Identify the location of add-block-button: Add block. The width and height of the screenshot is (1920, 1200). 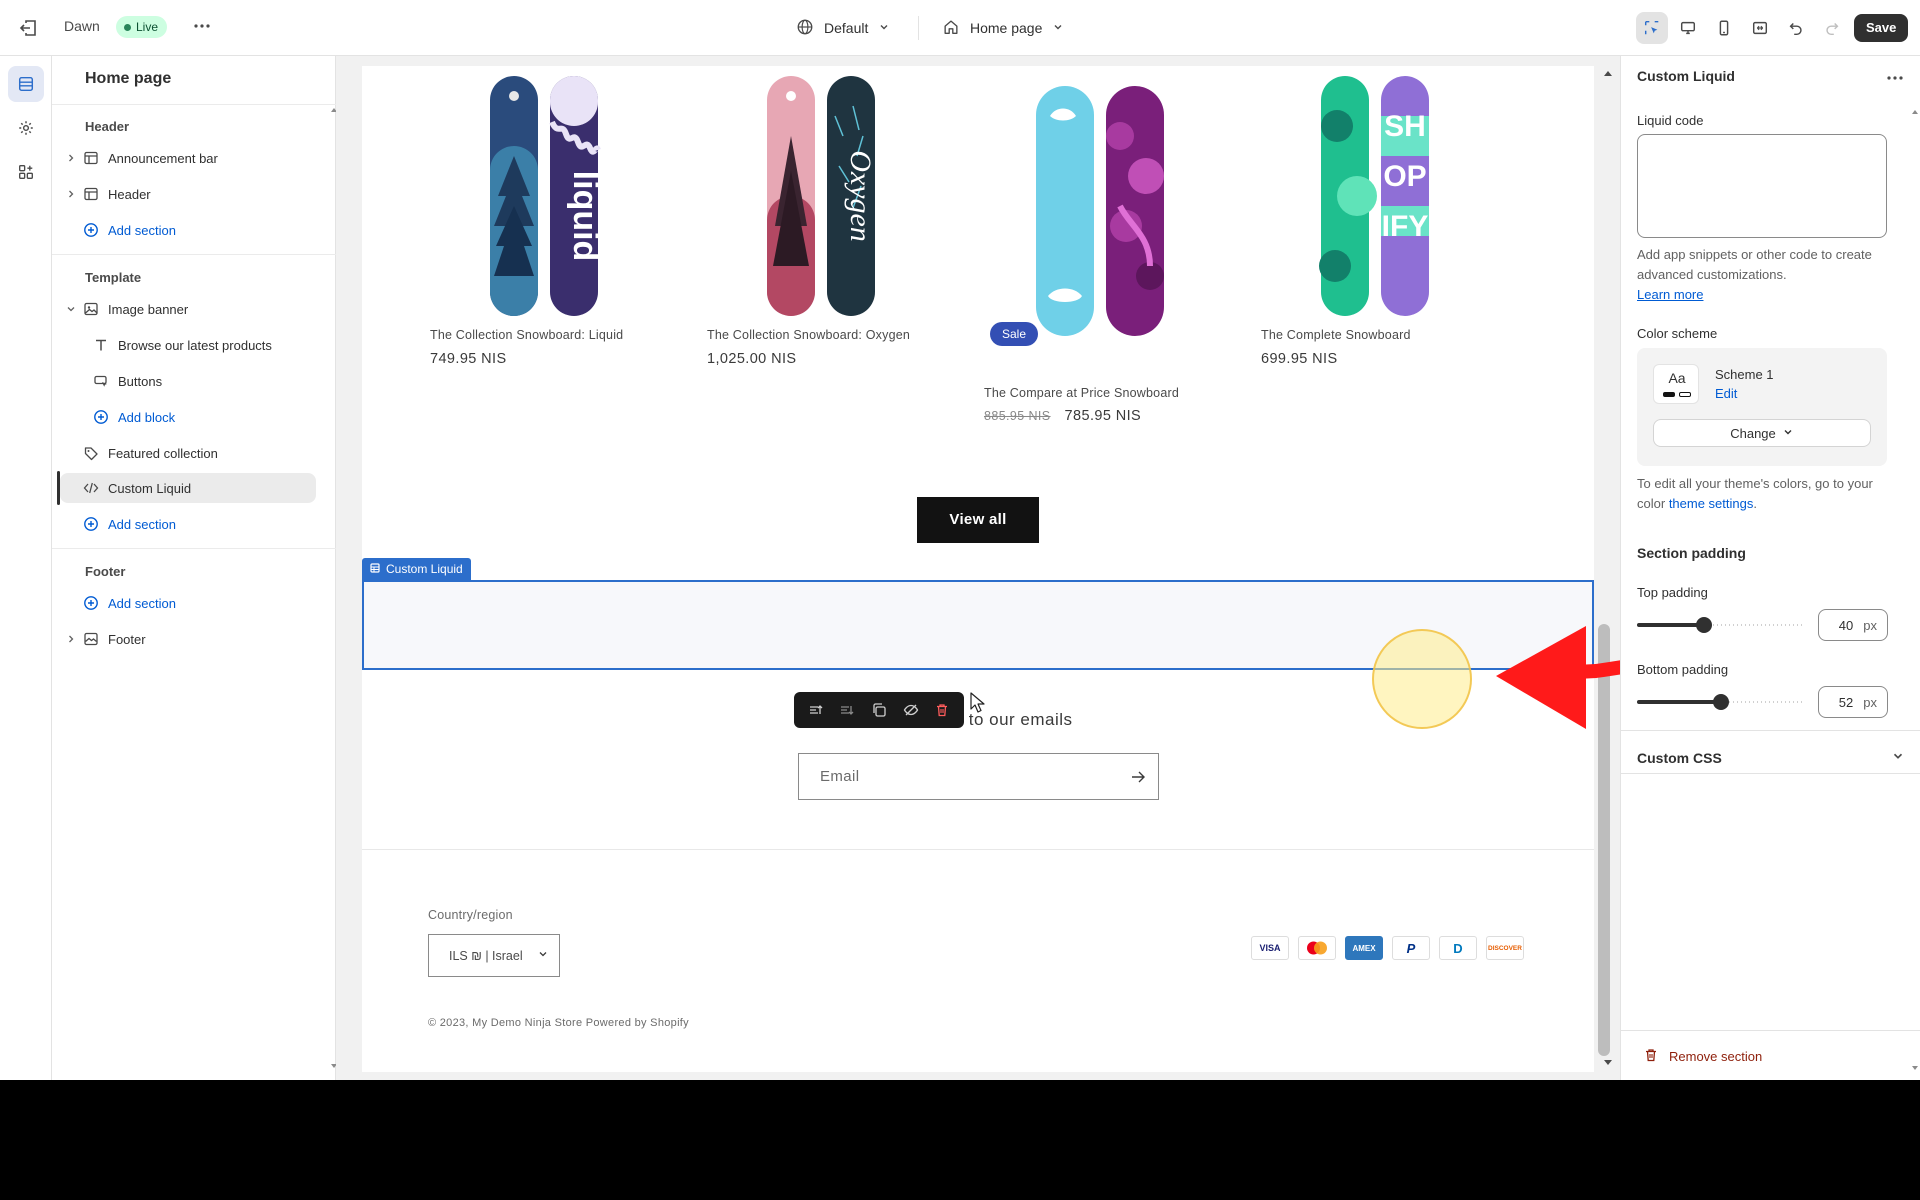
(188, 417).